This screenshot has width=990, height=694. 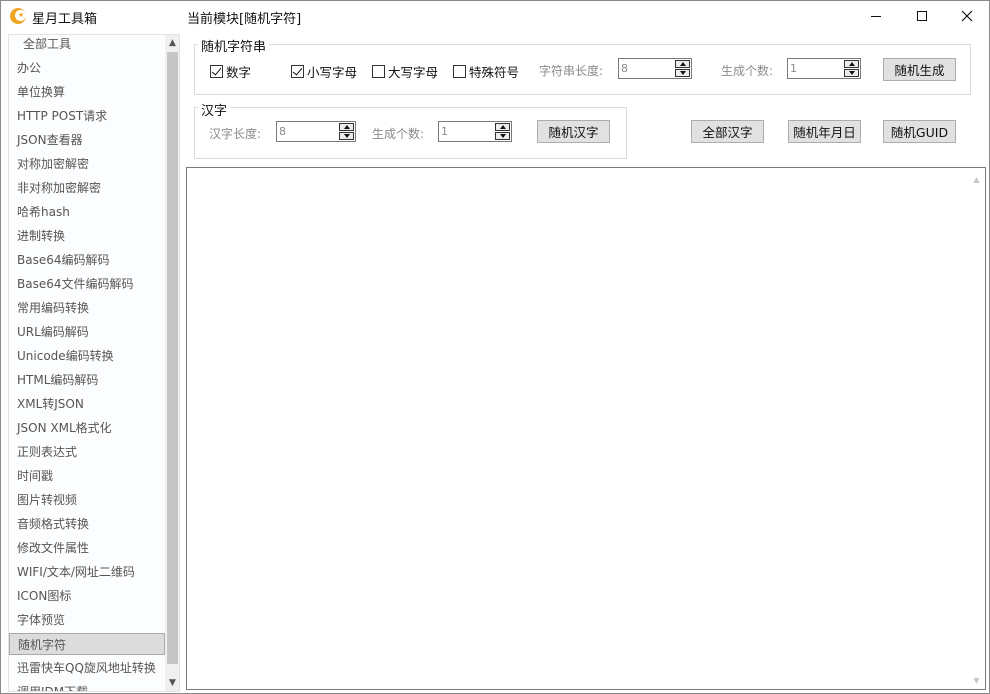 I want to click on sidebar-item: Base64编码解码, so click(x=87, y=260).